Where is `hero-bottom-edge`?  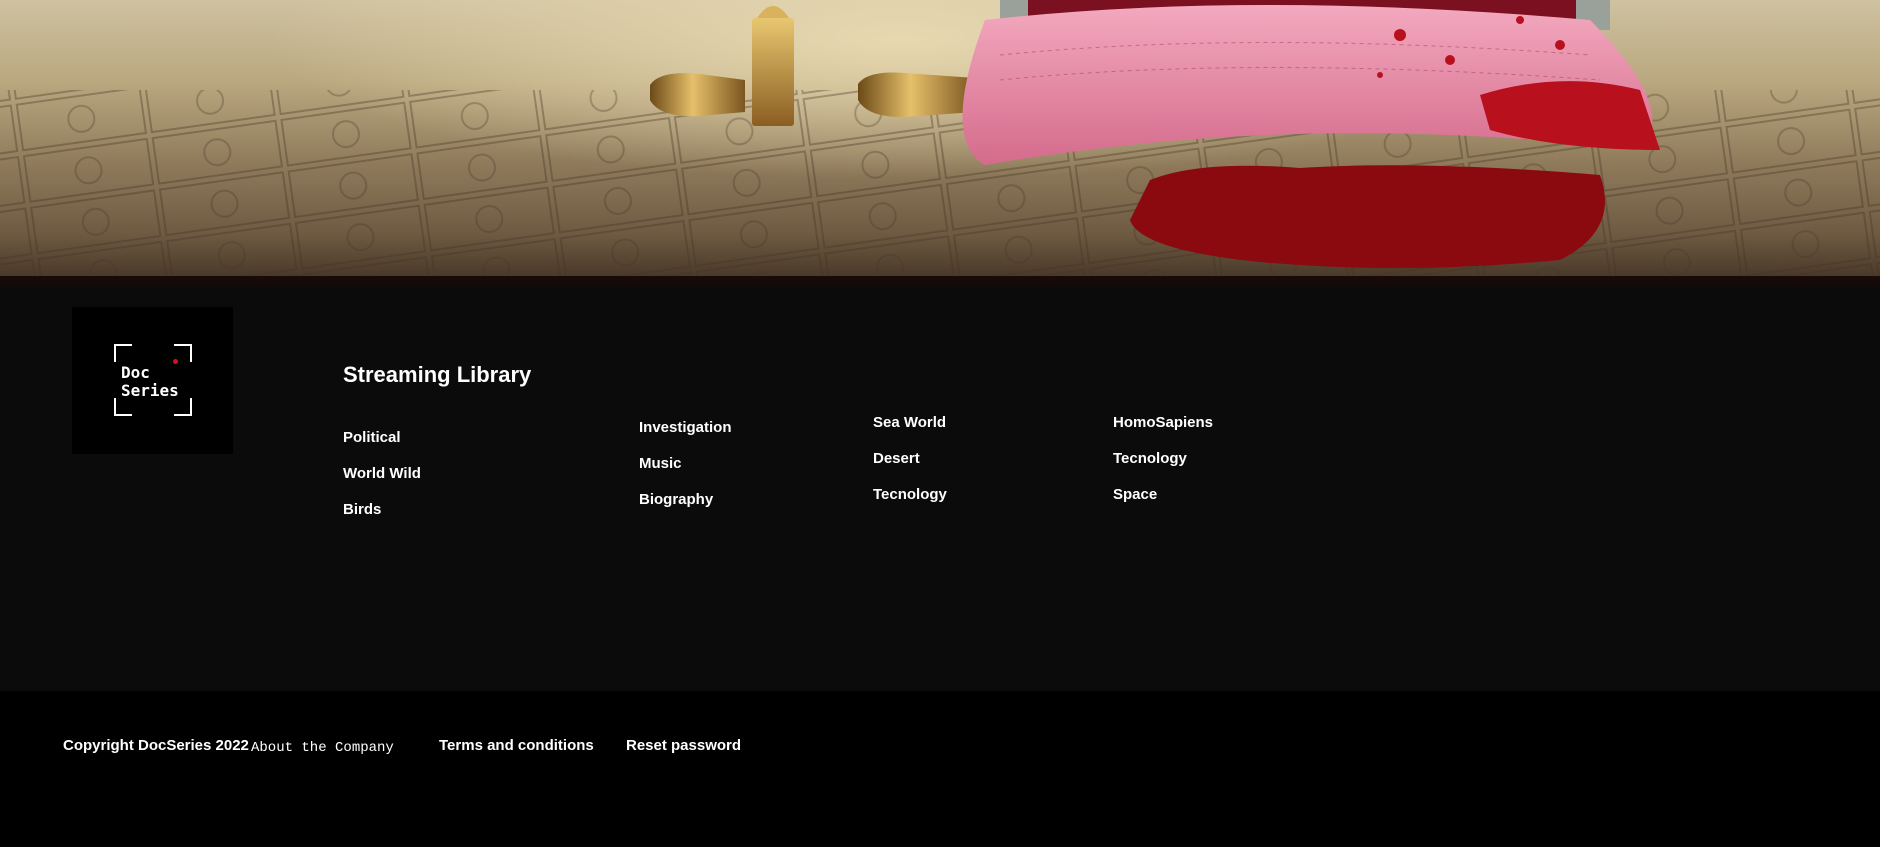 hero-bottom-edge is located at coordinates (940, 284).